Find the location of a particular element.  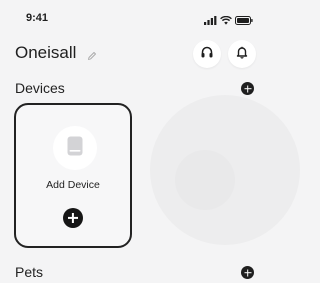

notifications-button is located at coordinates (242, 54).